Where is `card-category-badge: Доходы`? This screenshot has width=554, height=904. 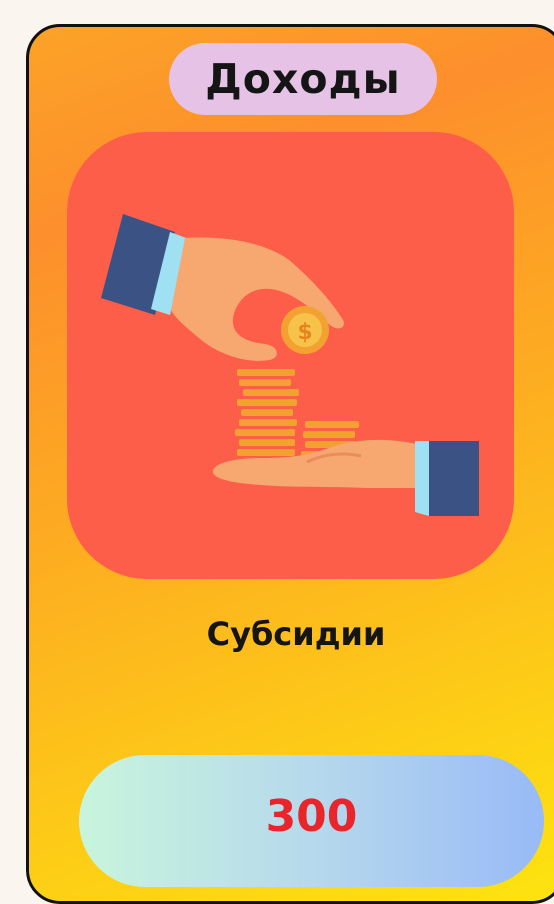 card-category-badge: Доходы is located at coordinates (303, 79).